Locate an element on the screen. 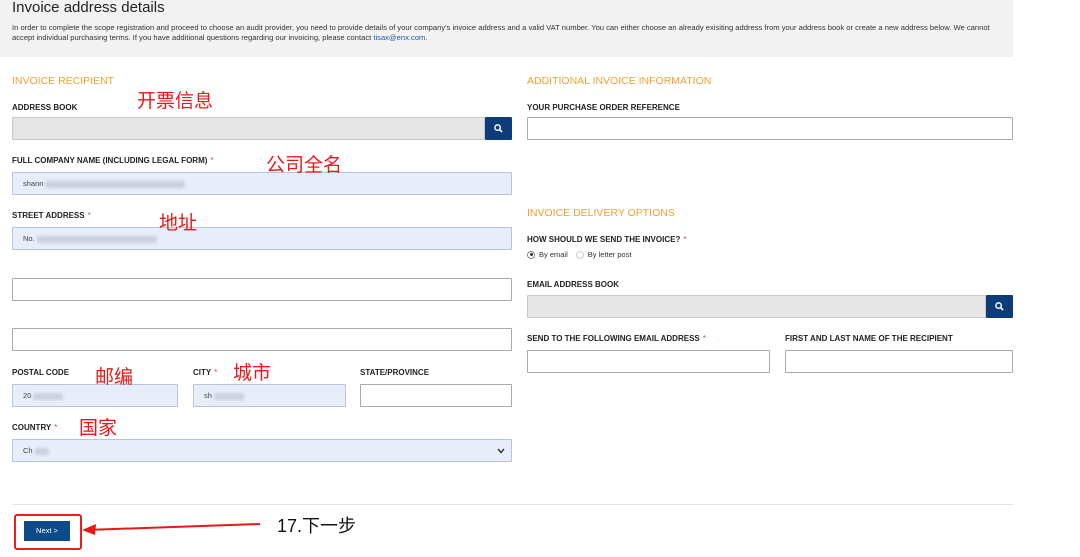  country-label: COUNTRY * is located at coordinates (34, 427).